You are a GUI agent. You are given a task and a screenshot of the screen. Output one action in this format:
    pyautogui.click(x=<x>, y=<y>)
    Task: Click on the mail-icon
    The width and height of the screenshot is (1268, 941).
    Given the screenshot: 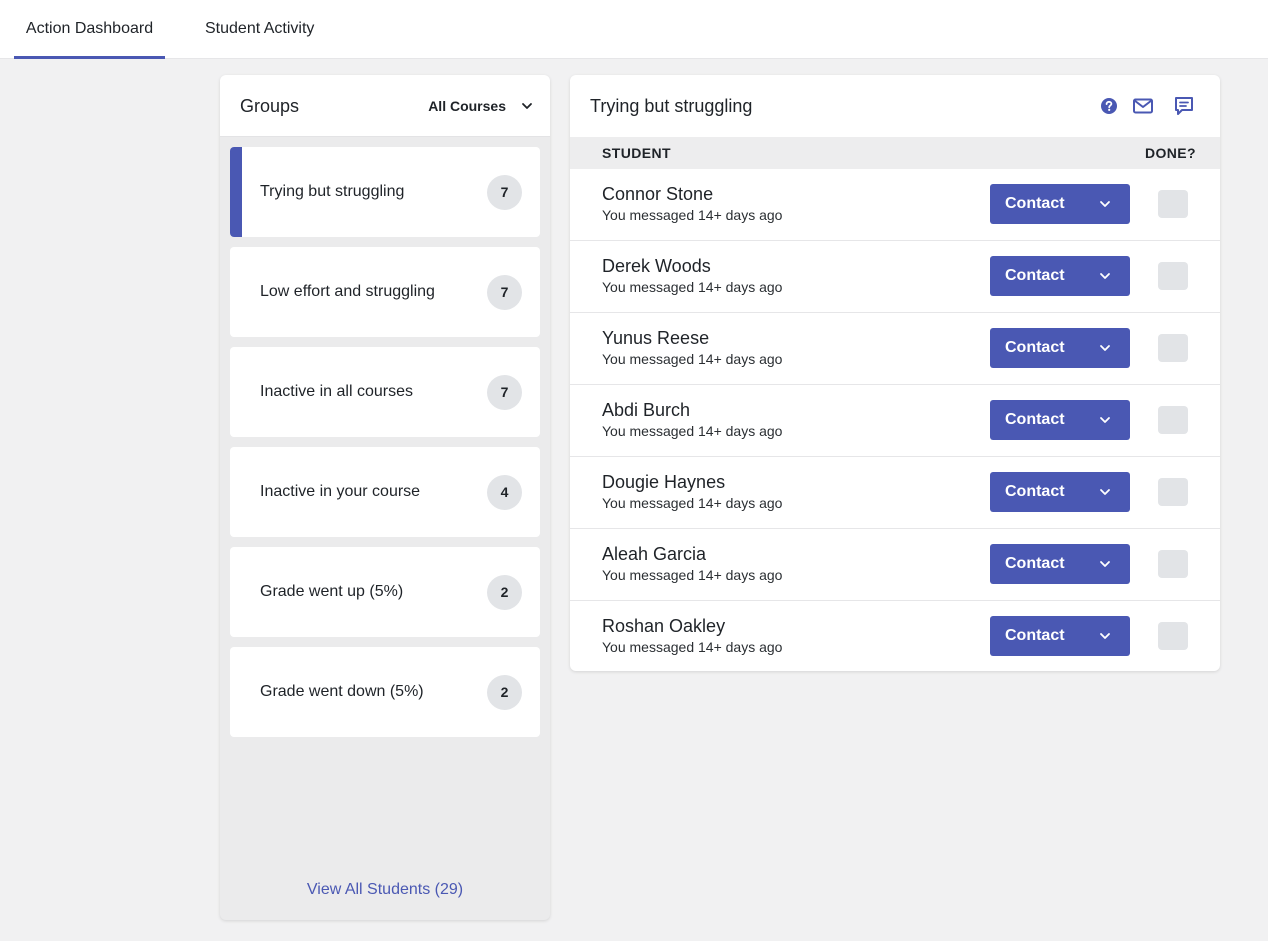 What is the action you would take?
    pyautogui.click(x=1143, y=106)
    